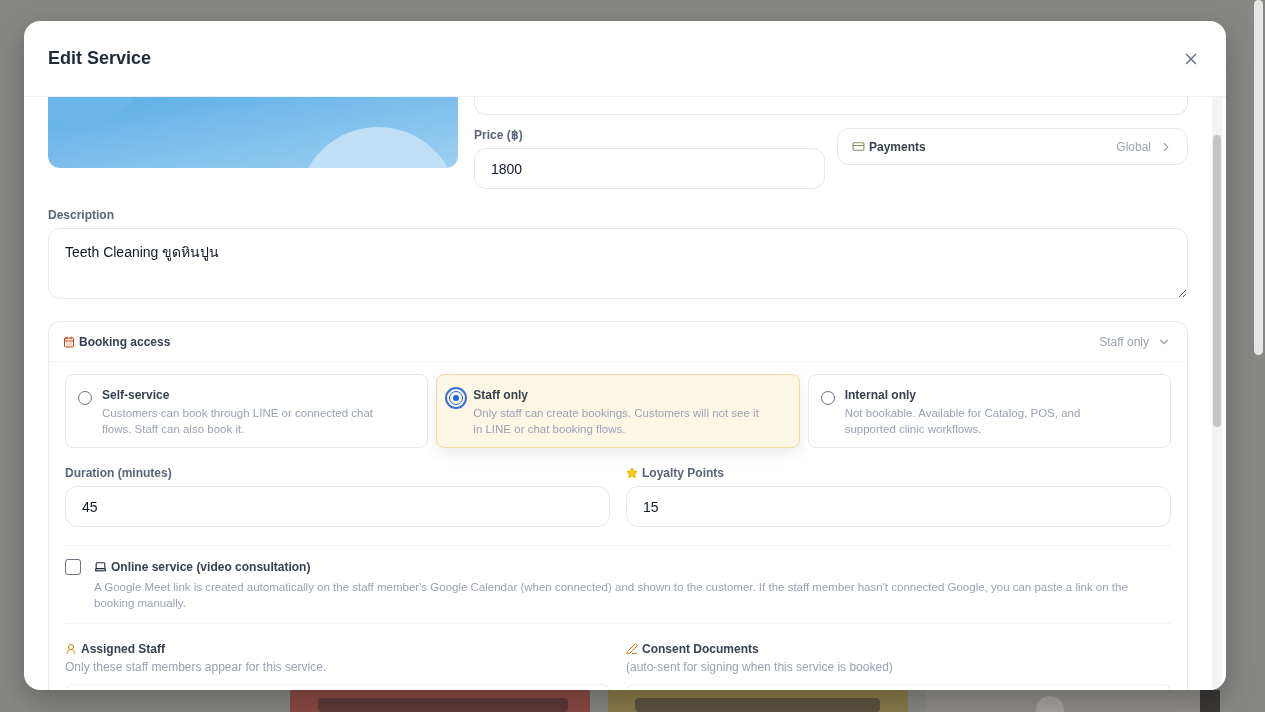  Describe the element at coordinates (760, 667) in the screenshot. I see `consent-documents-subtitle: (auto-sent for signing when this service is booked)` at that location.